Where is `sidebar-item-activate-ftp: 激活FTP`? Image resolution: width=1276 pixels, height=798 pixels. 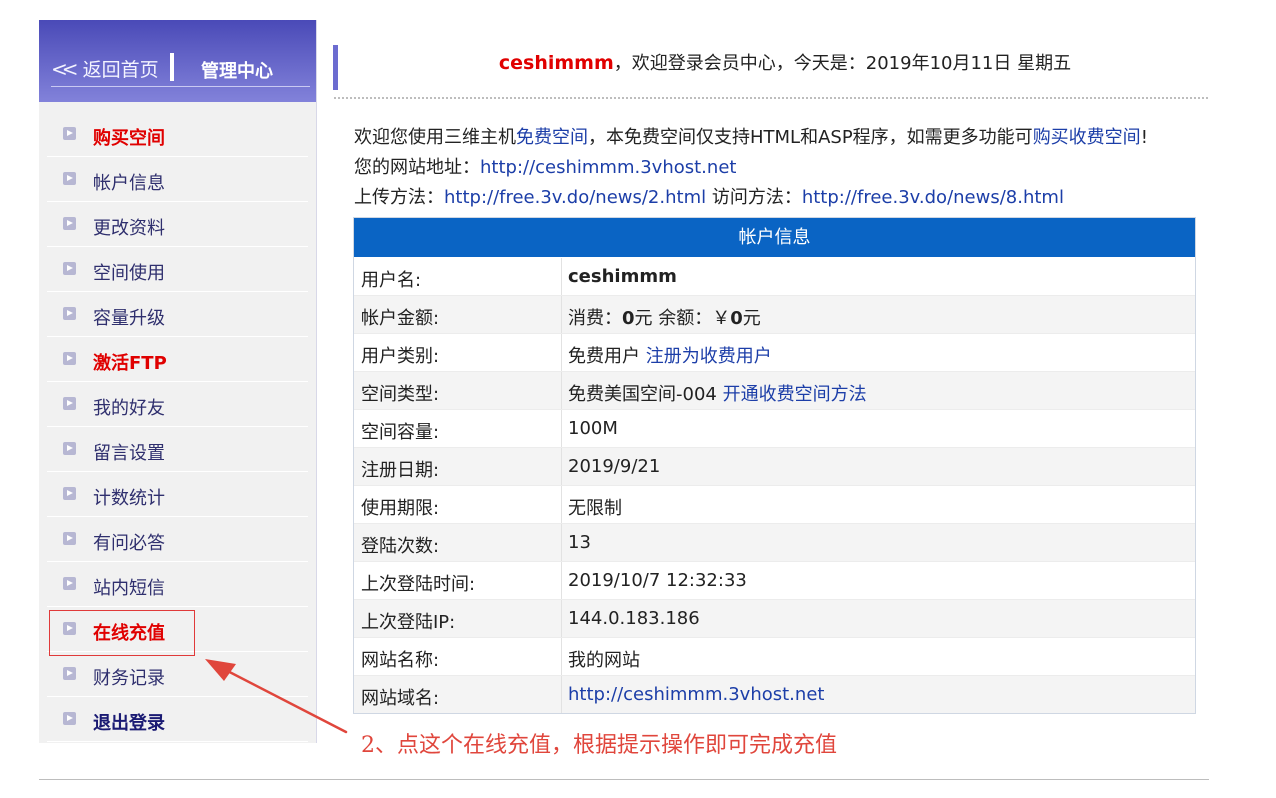
sidebar-item-activate-ftp: 激活FTP is located at coordinates (177, 359).